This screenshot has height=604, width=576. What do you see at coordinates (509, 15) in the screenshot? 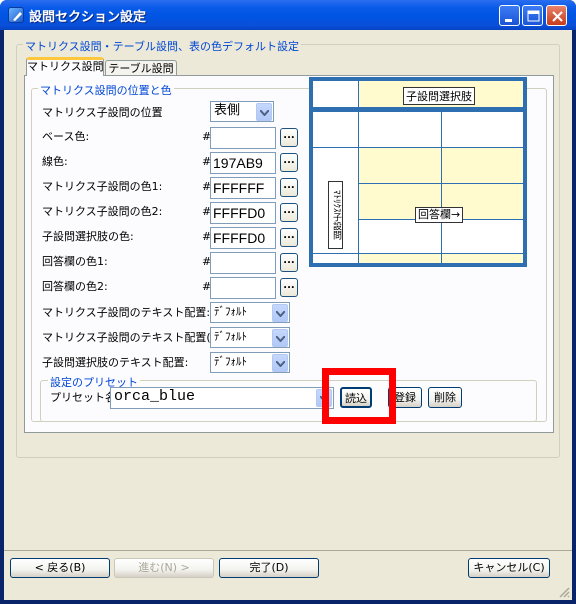
I see `minimize-button` at bounding box center [509, 15].